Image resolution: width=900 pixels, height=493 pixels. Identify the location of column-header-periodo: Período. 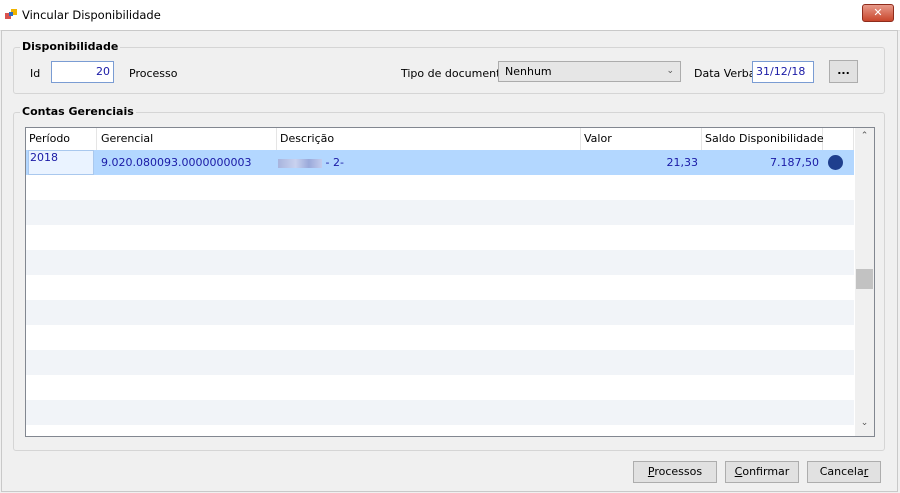
(61, 139).